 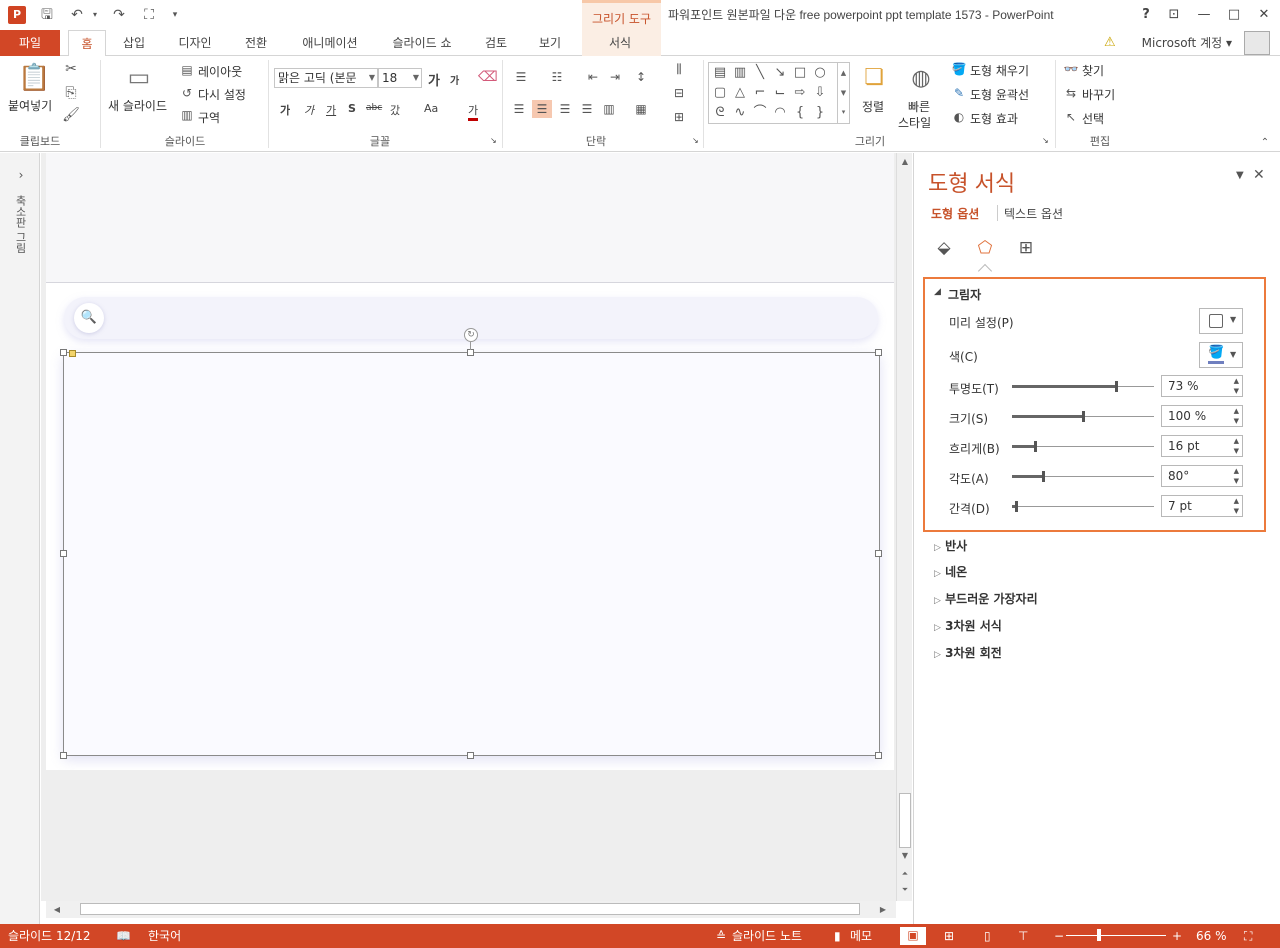 I want to click on textbox-shape-icon: ▤, so click(x=720, y=73).